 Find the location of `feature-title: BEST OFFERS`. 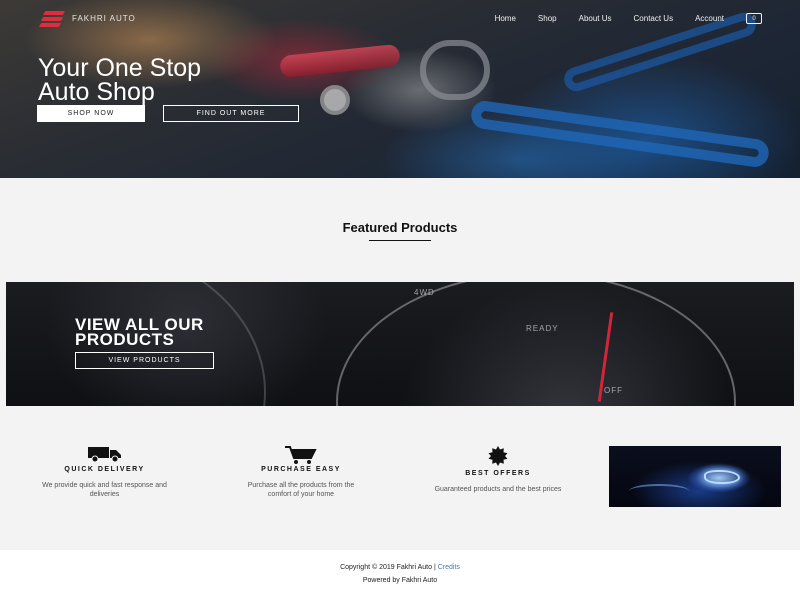

feature-title: BEST OFFERS is located at coordinates (498, 473).